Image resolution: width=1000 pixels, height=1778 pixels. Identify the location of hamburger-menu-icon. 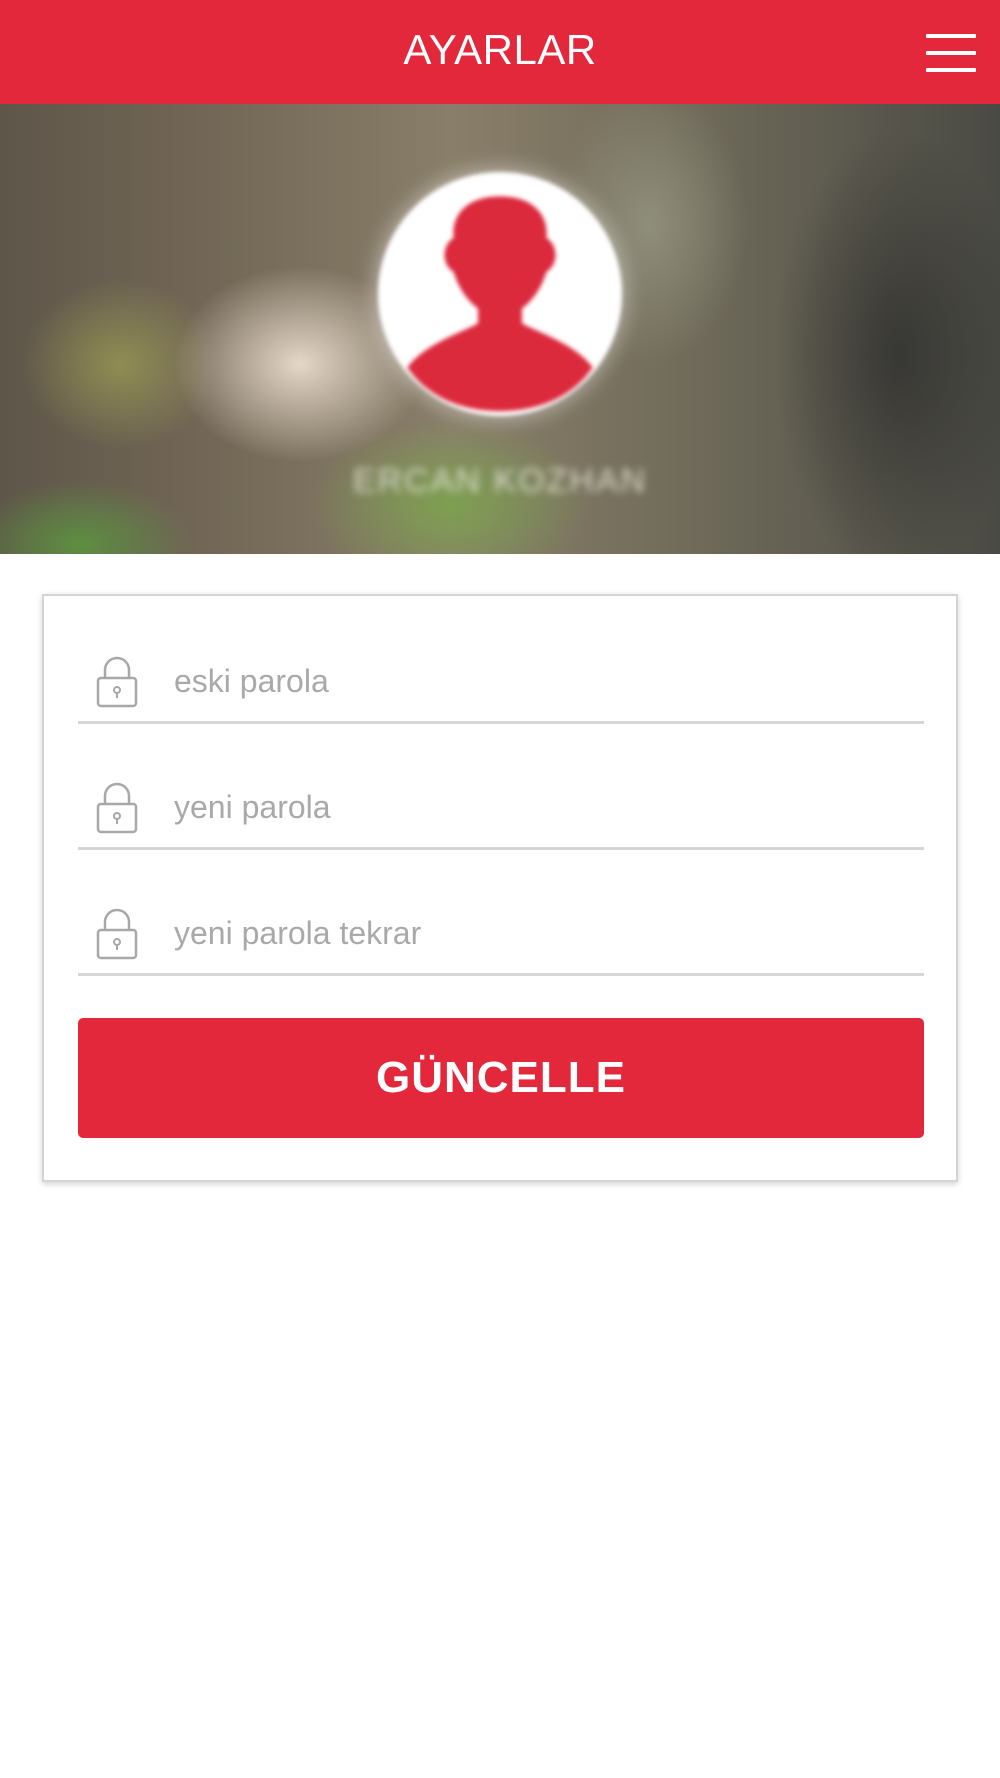
(951, 53).